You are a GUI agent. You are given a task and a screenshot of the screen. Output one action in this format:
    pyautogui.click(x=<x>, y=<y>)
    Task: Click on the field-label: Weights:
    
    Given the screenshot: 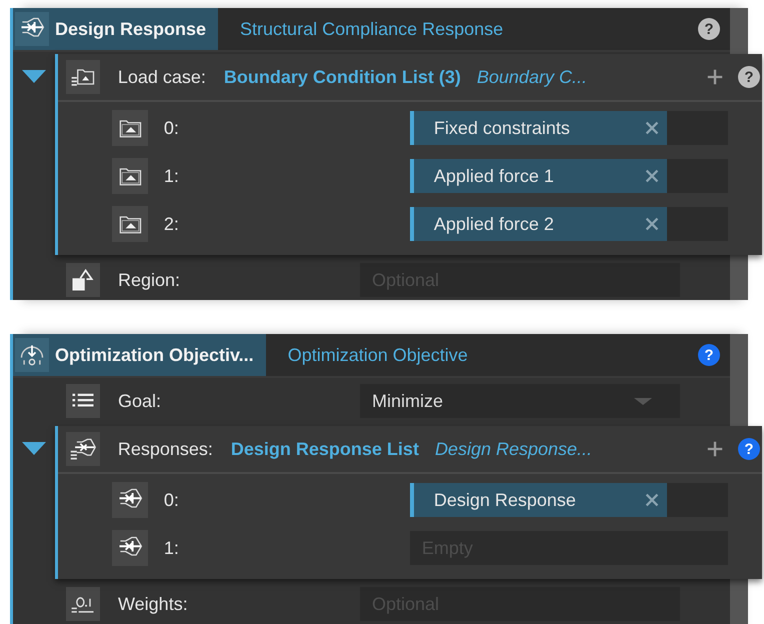 What is the action you would take?
    pyautogui.click(x=153, y=604)
    